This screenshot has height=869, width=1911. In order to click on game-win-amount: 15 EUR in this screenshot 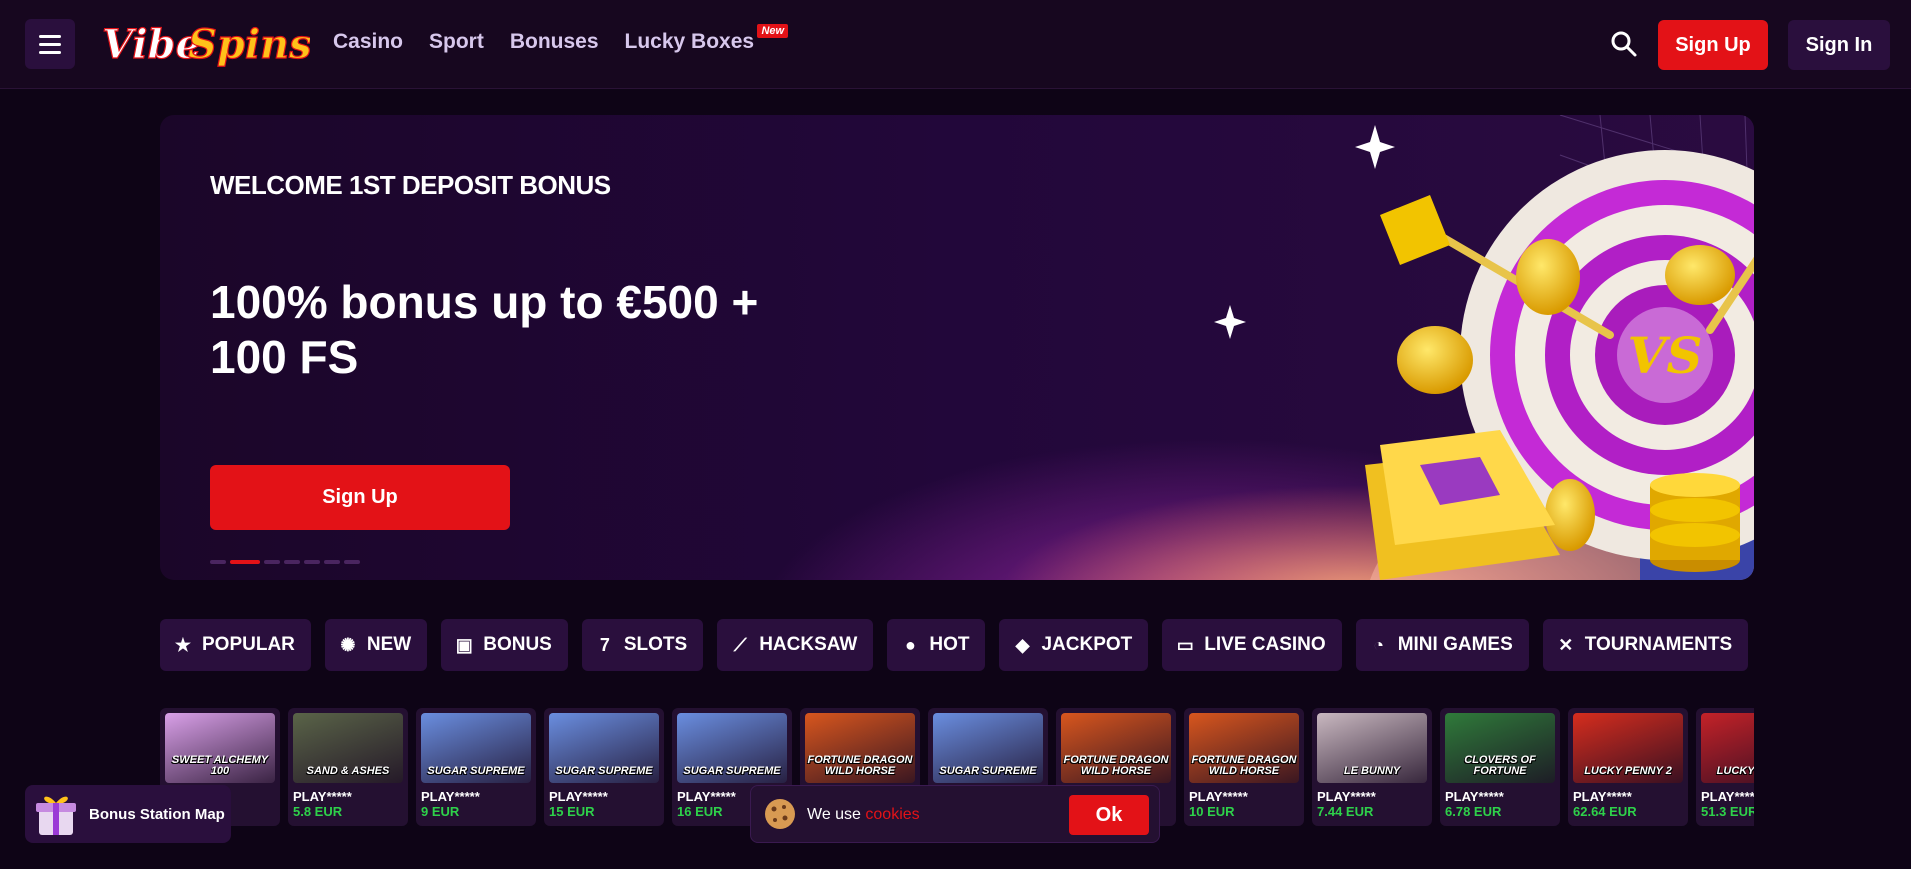, I will do `click(572, 811)`.